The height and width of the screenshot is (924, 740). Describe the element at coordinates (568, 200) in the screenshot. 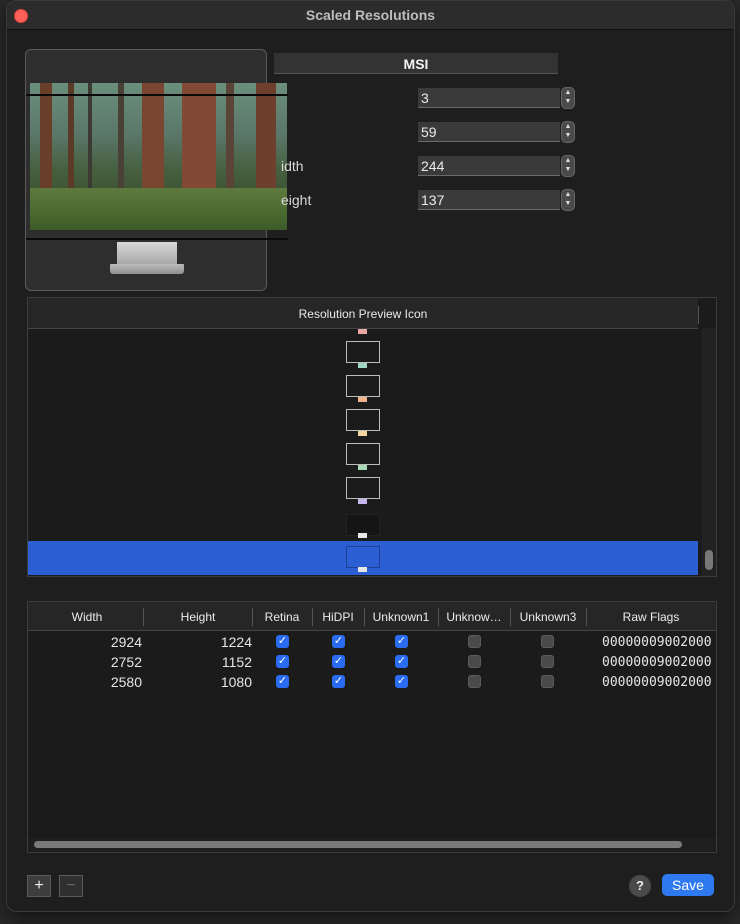

I see `height-stepper: ▲ ▼` at that location.